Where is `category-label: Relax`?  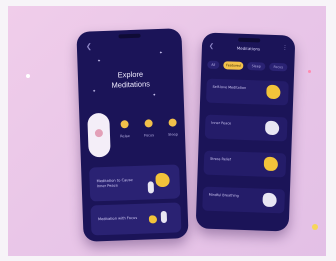 category-label: Relax is located at coordinates (125, 136).